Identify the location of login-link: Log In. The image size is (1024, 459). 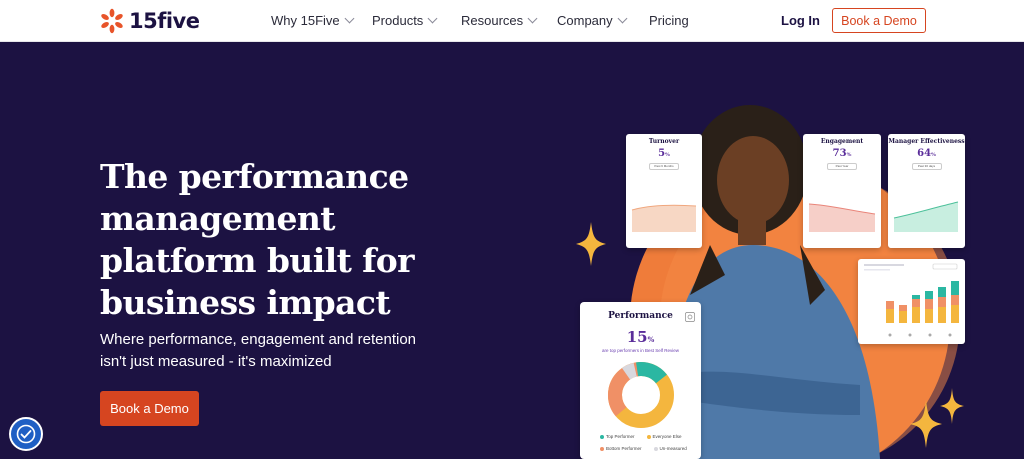
(800, 20).